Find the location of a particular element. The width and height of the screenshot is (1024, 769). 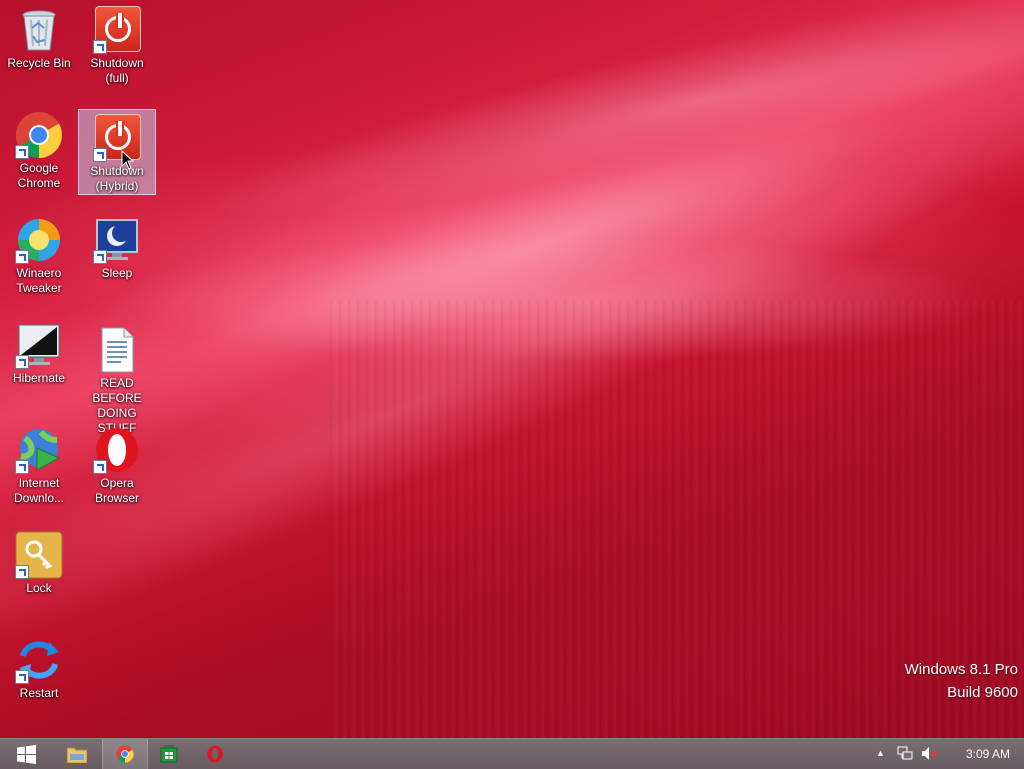

desktop-icon-shutdown-full: Shutdown (full) is located at coordinates (117, 44).